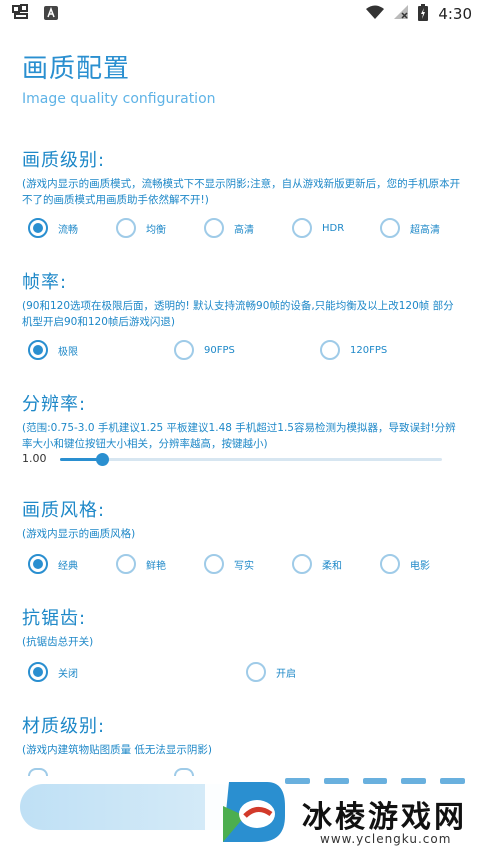  I want to click on style-section: 画质风格: (游戏内显示的画质风格), so click(242, 519).